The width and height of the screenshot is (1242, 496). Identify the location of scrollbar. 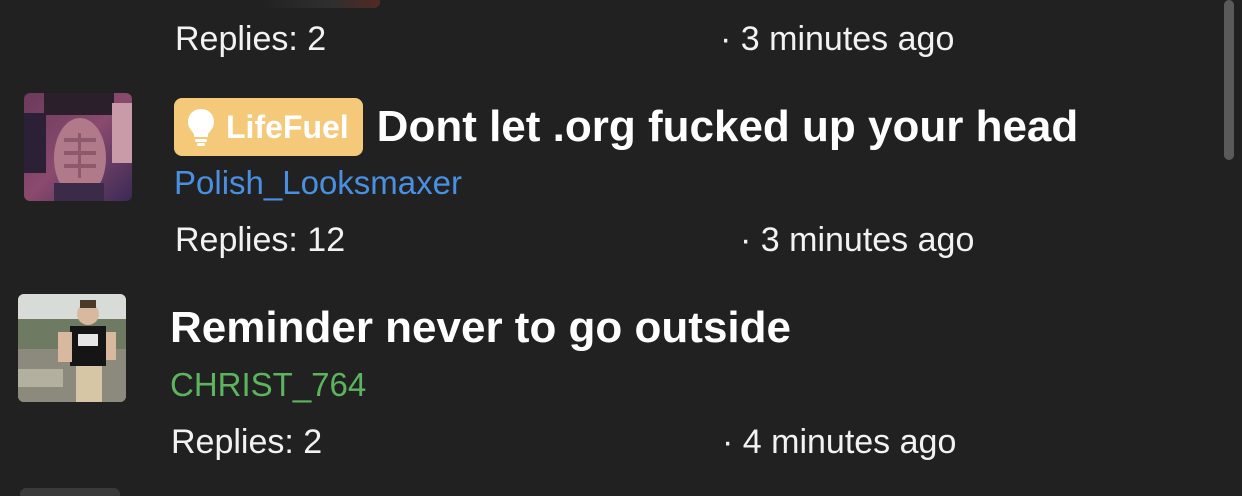
(1229, 80).